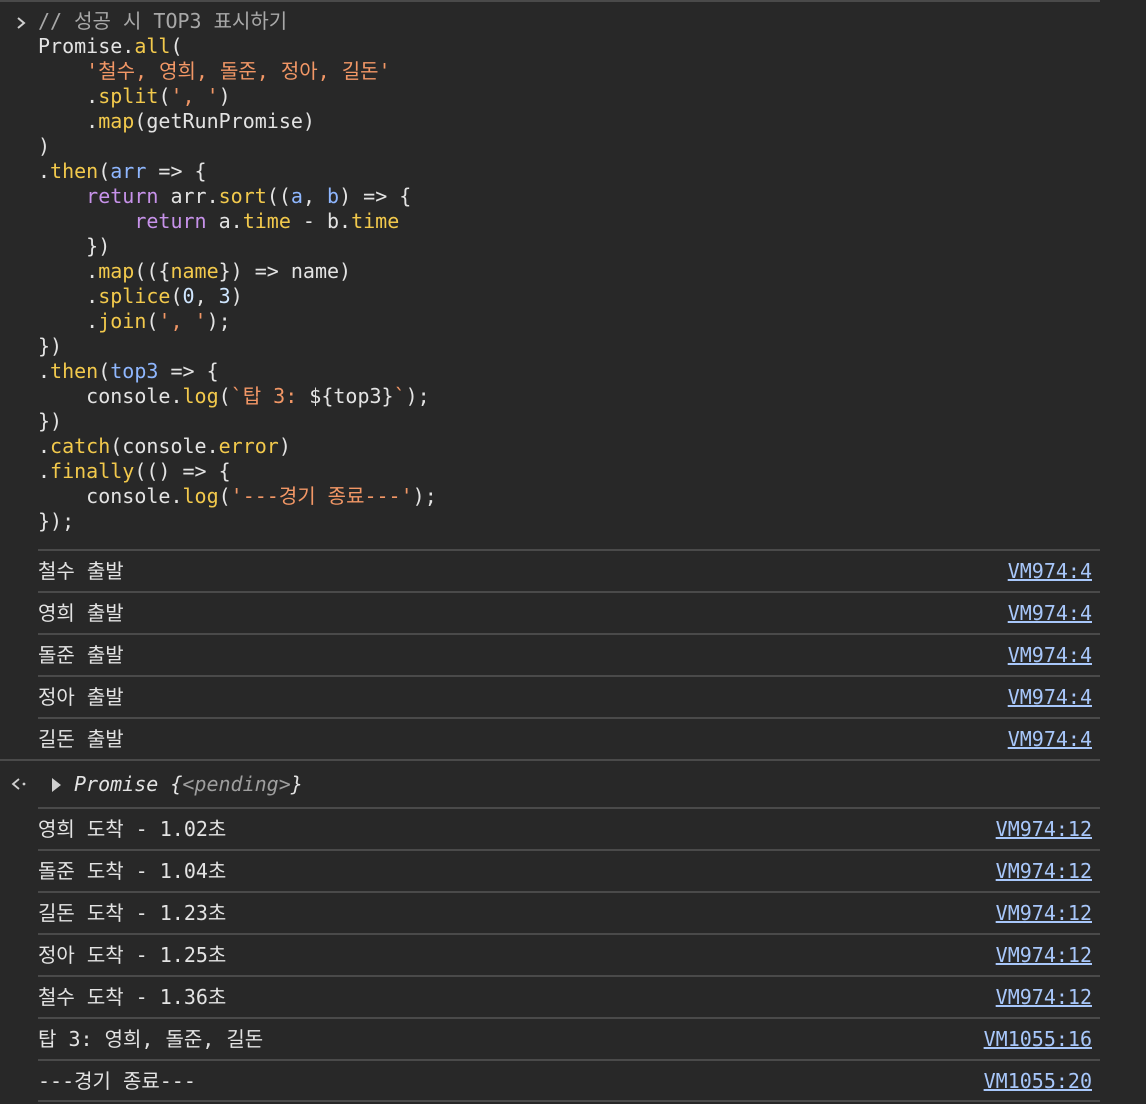 Image resolution: width=1146 pixels, height=1104 pixels. What do you see at coordinates (117, 1081) in the screenshot?
I see `log-message: ---경기 종료---` at bounding box center [117, 1081].